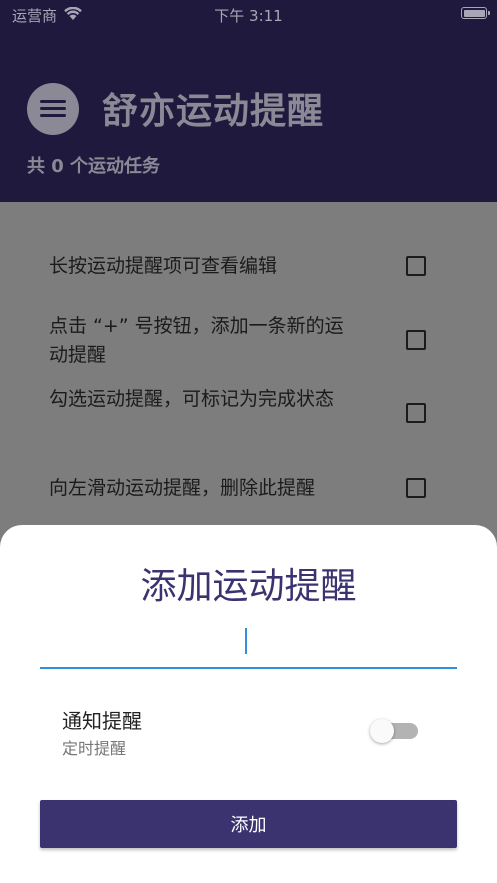 This screenshot has width=497, height=883. Describe the element at coordinates (248, 730) in the screenshot. I see `notify-setting-row: 通知提醒 定时提醒` at that location.